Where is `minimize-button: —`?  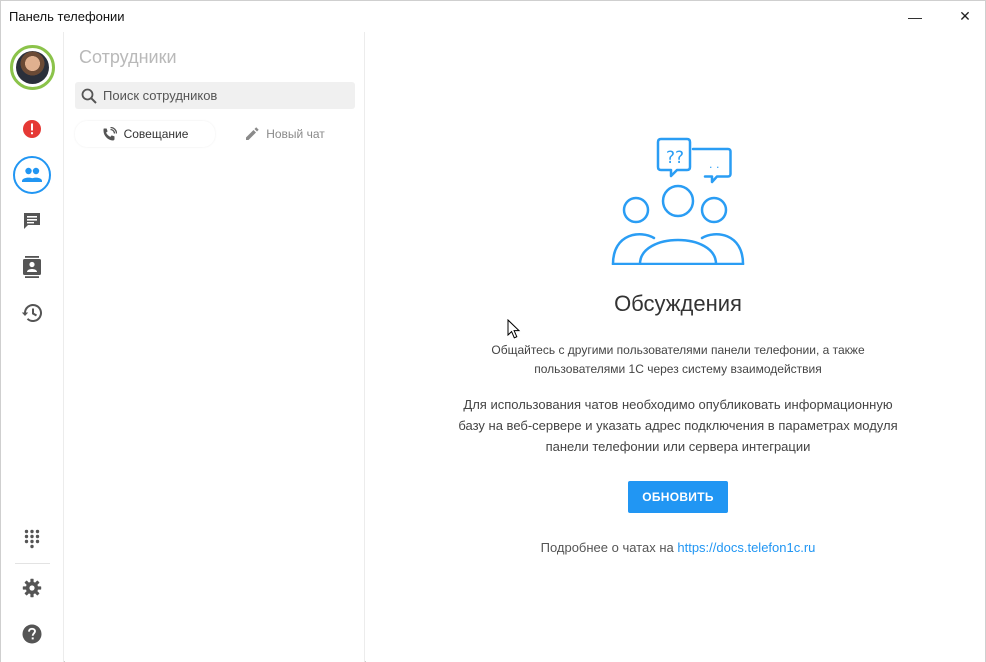 minimize-button: — is located at coordinates (915, 16).